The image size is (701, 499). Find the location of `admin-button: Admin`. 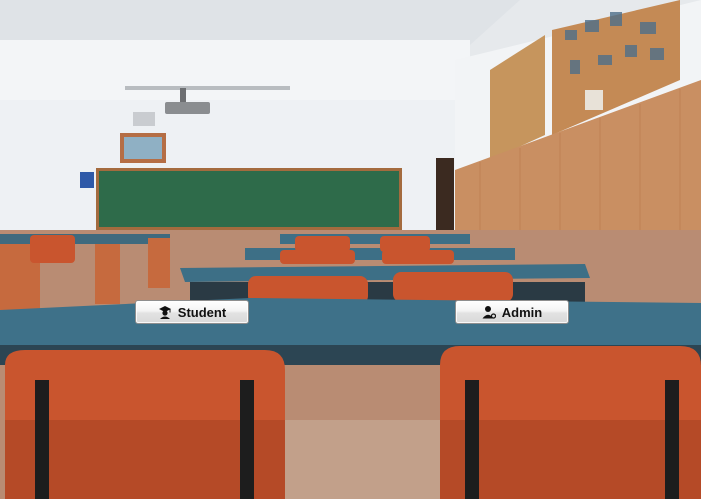

admin-button: Admin is located at coordinates (512, 312).